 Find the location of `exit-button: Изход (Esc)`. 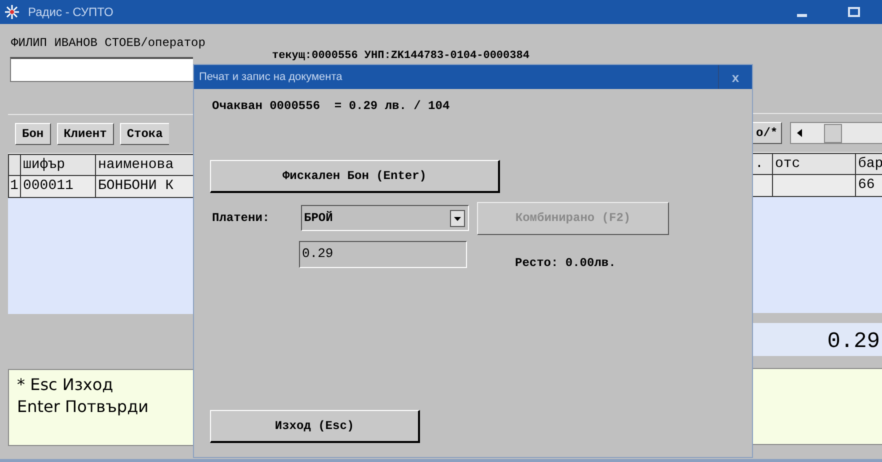

exit-button: Изход (Esc) is located at coordinates (315, 426).